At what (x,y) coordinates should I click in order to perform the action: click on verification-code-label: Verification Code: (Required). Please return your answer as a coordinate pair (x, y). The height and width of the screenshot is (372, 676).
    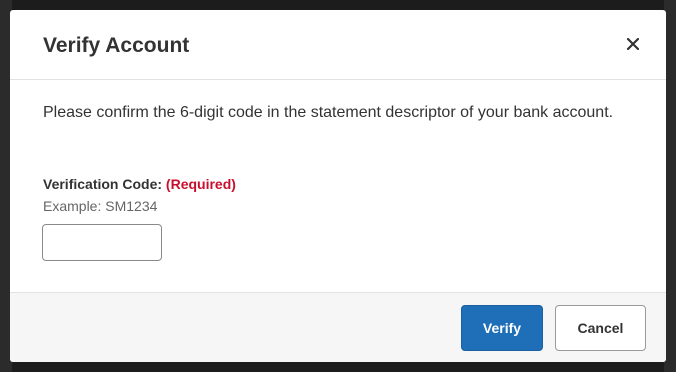
    Looking at the image, I should click on (139, 184).